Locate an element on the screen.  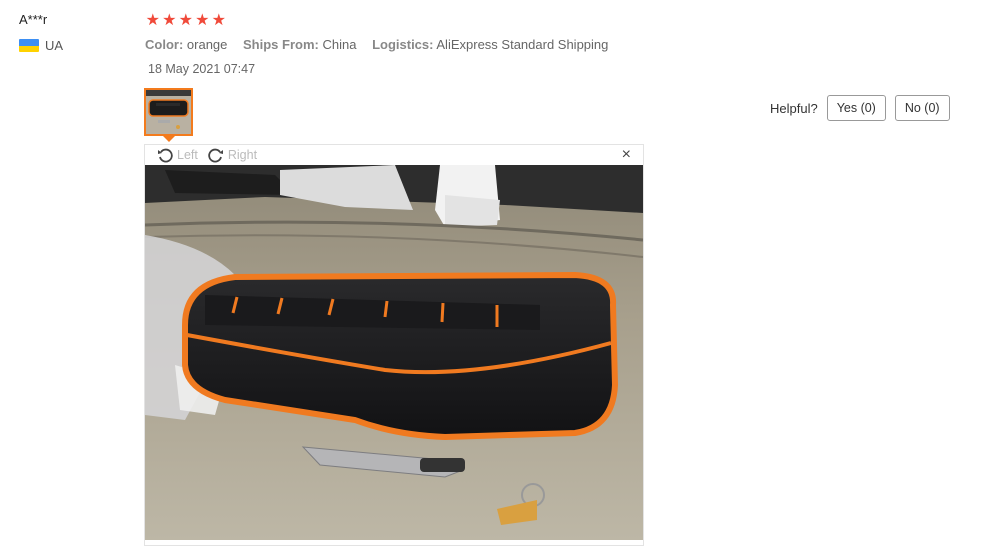
ua-flag-icon is located at coordinates (29, 45).